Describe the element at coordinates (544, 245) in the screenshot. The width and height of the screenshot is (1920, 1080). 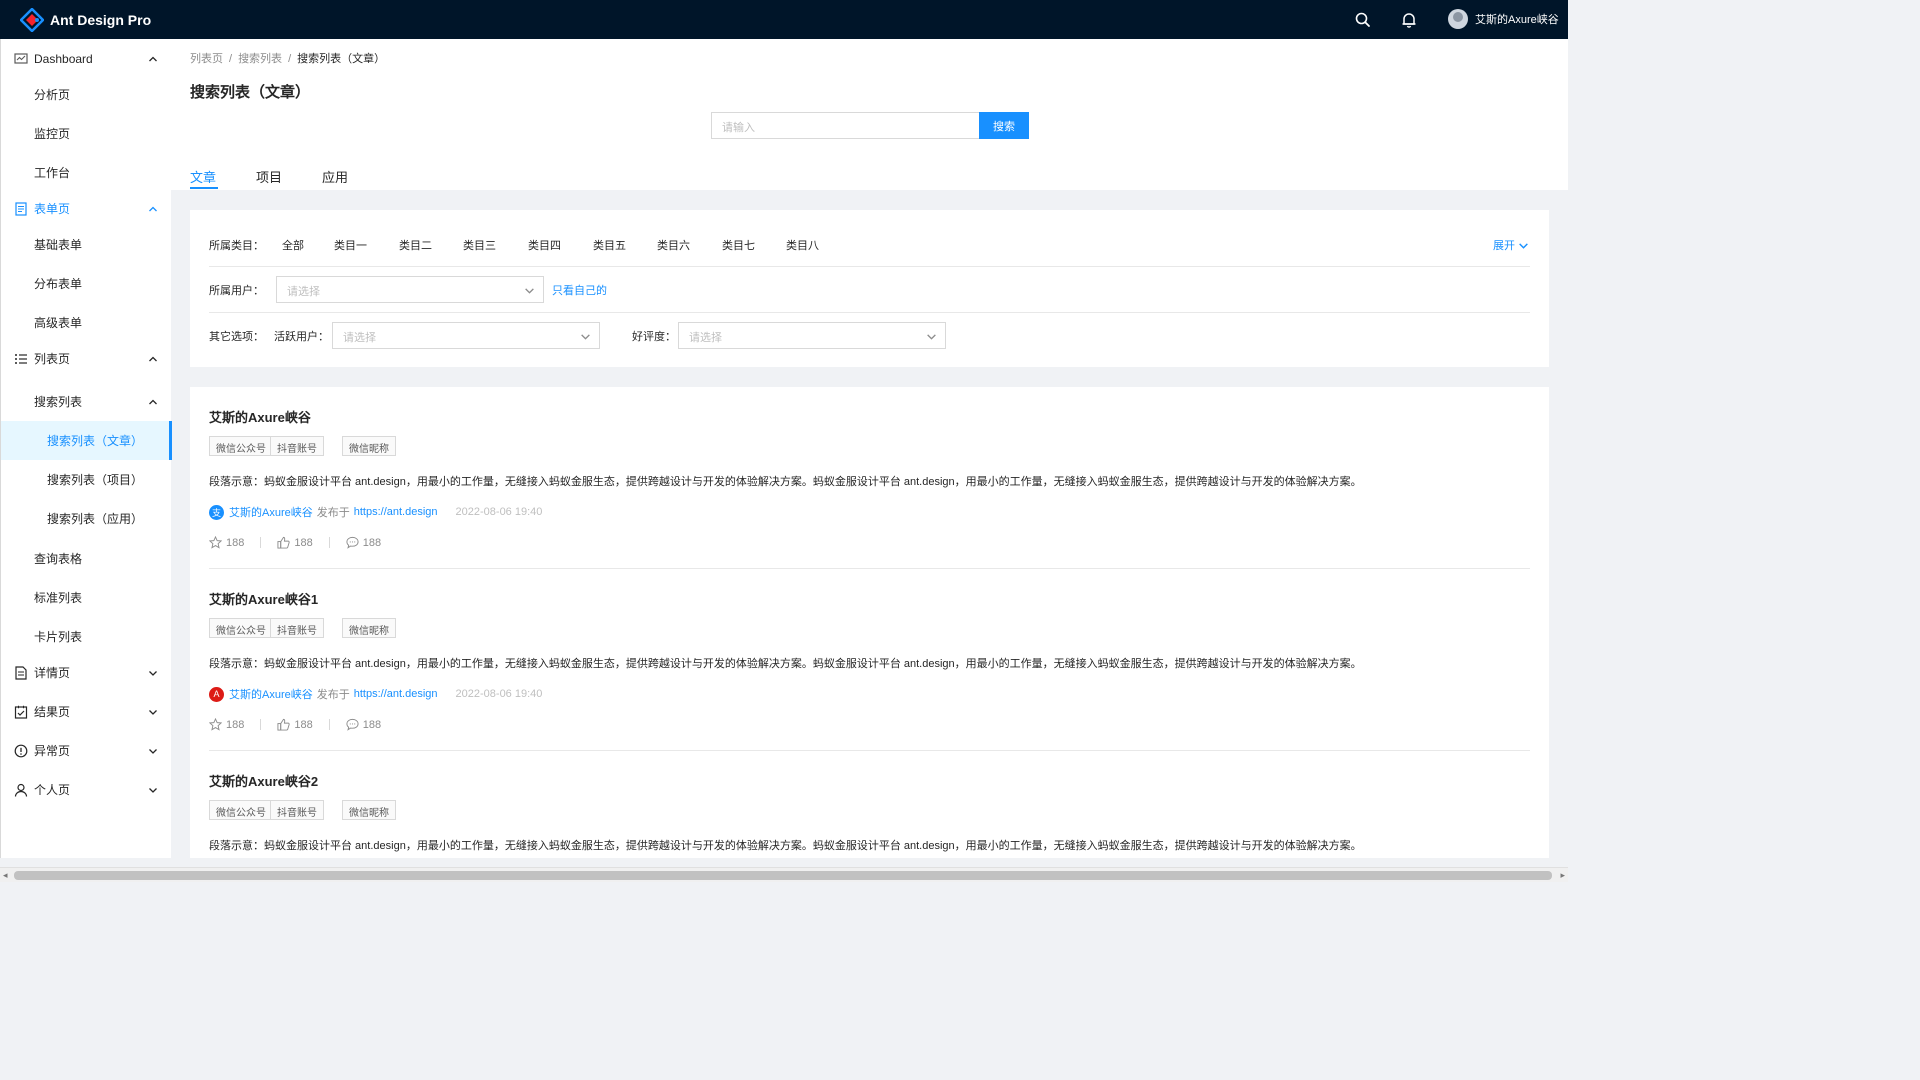
I see `category-option: 类目四` at that location.